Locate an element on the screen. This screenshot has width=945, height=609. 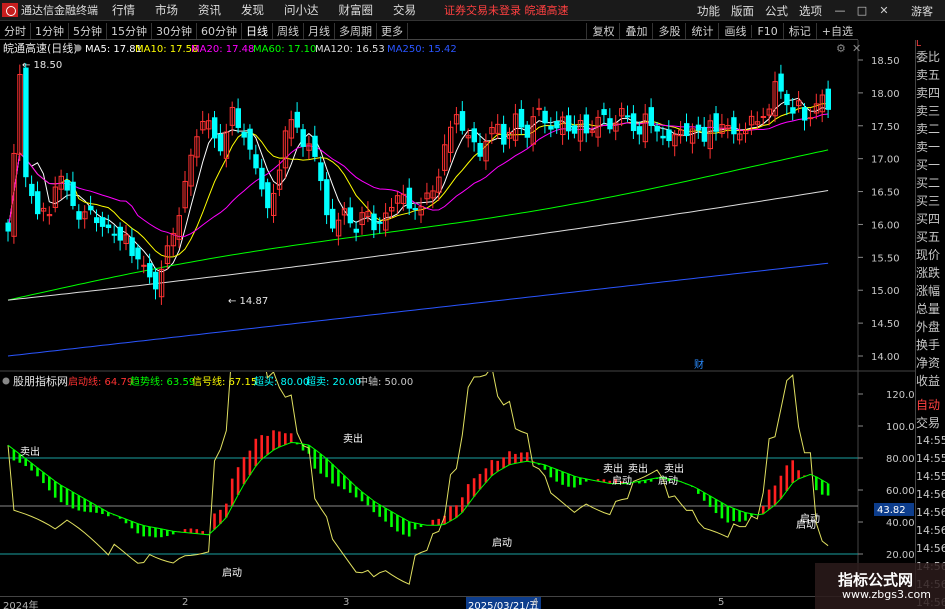
panel-field-label: 买二 is located at coordinates (928, 183).